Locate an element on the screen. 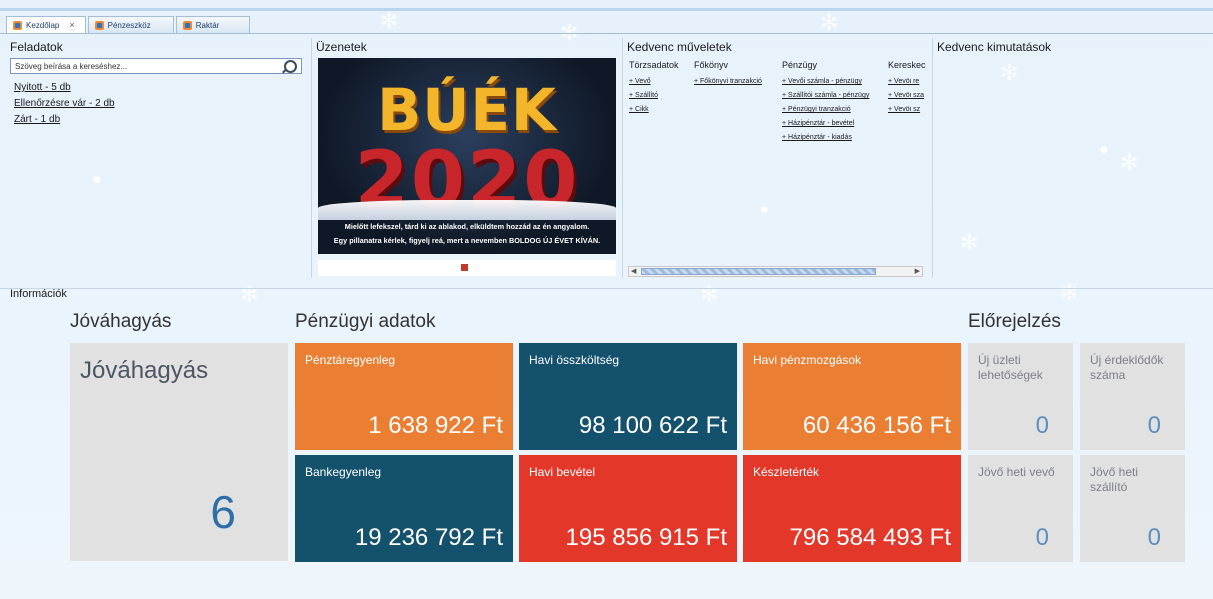 This screenshot has width=1213, height=599. approval-tile-label: Jóváhagyás is located at coordinates (144, 370).